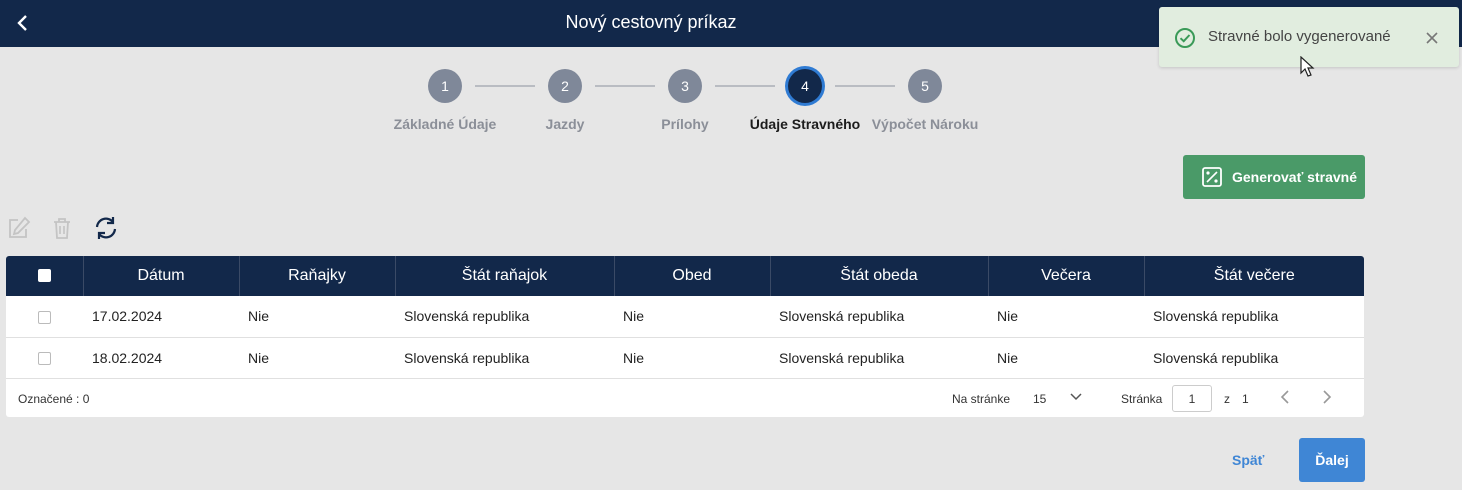 This screenshot has width=1462, height=490. Describe the element at coordinates (685, 397) in the screenshot. I see `table-footer: Označené : 0 Na stránke 15 Stránka z 1` at that location.